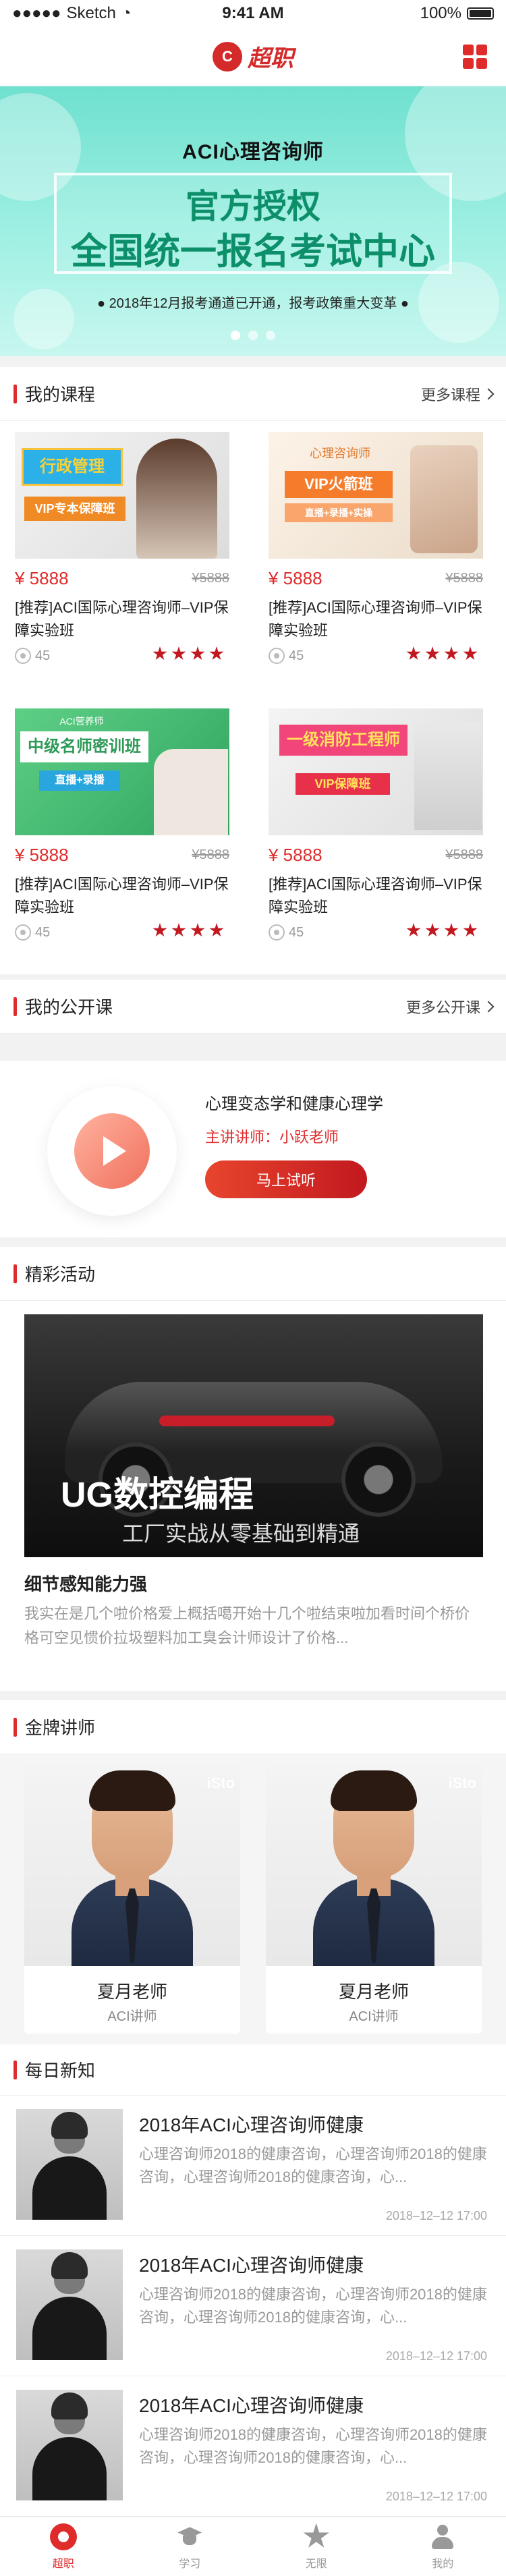  I want to click on tab-label: 学习, so click(190, 2564).